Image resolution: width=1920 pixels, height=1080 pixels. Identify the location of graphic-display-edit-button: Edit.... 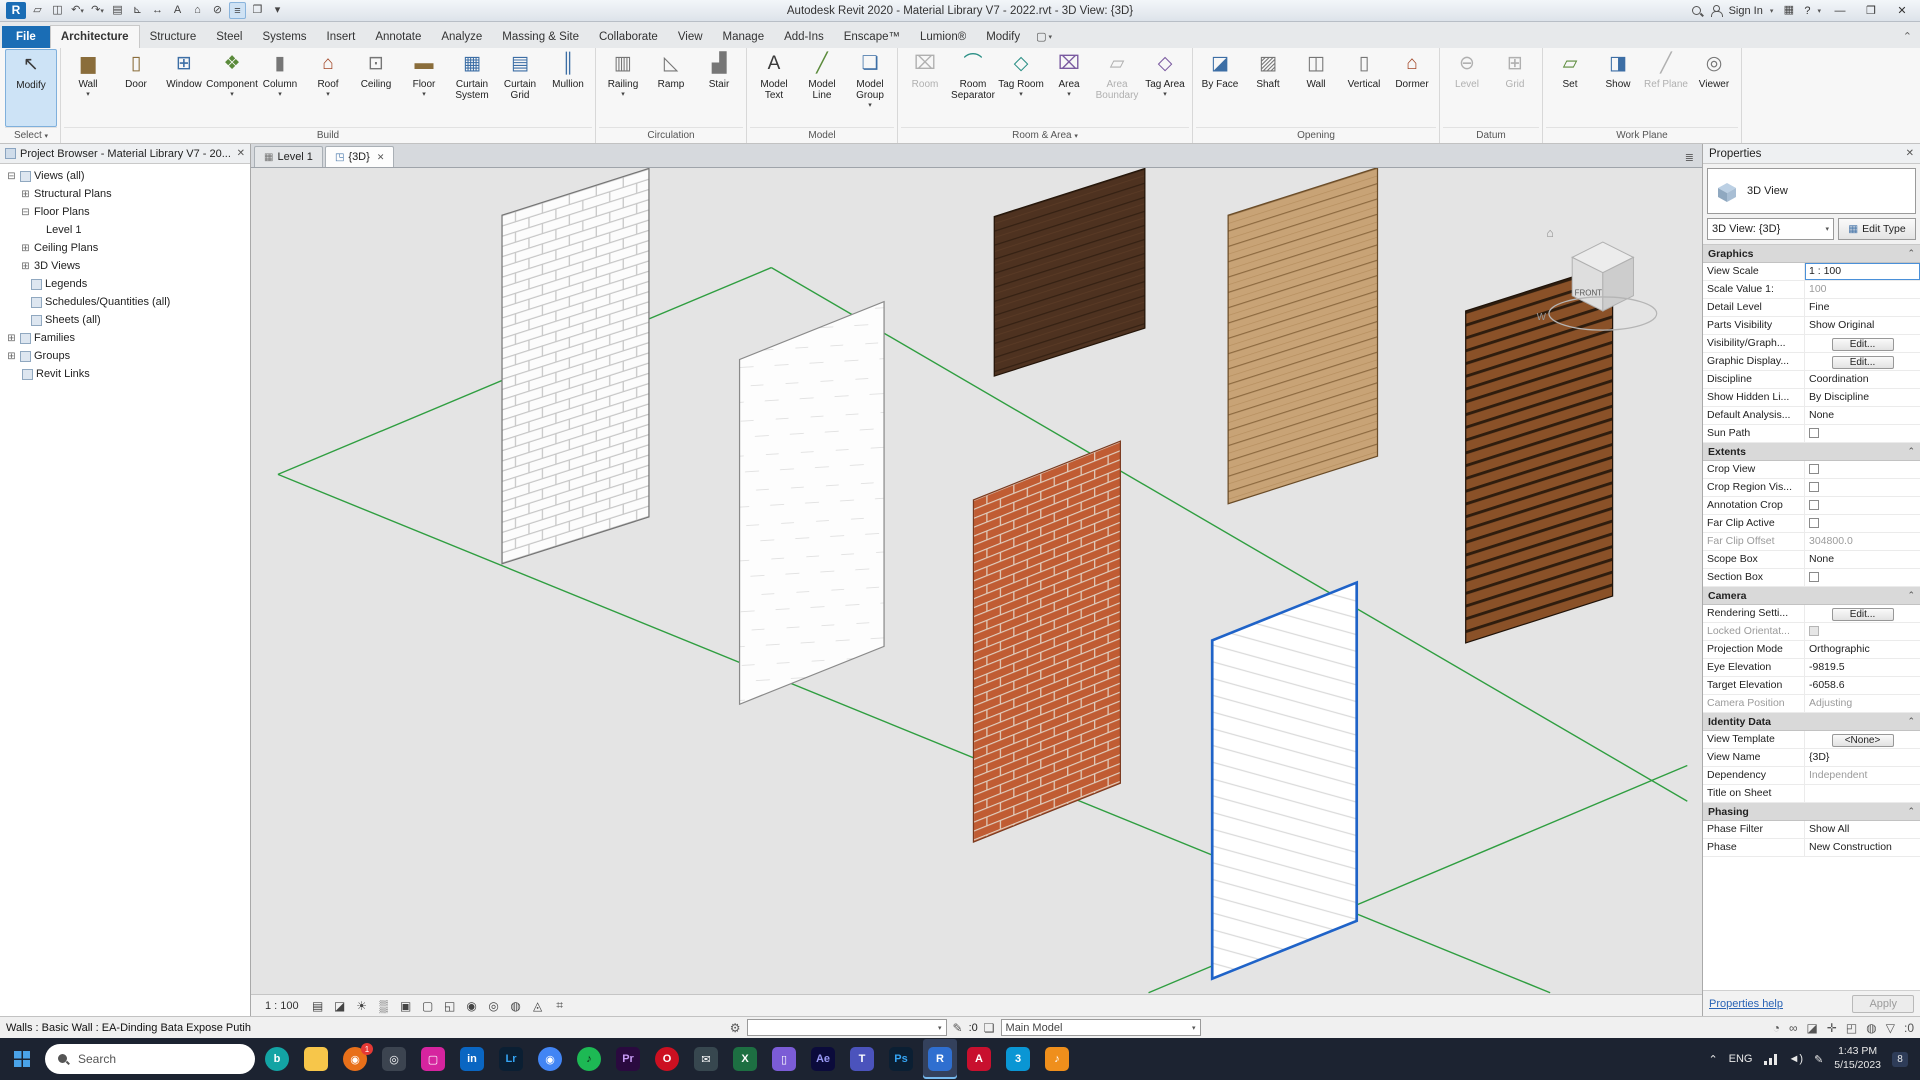
(1862, 362).